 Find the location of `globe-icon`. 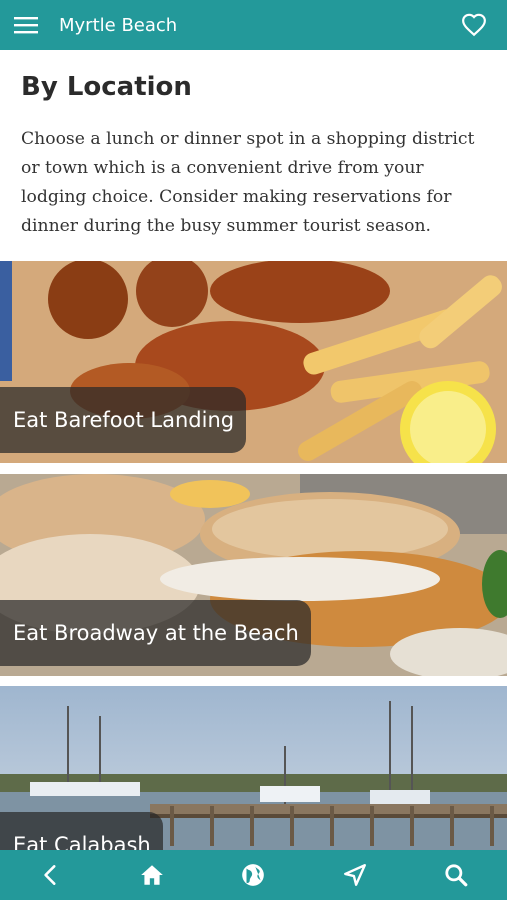

globe-icon is located at coordinates (253, 875).